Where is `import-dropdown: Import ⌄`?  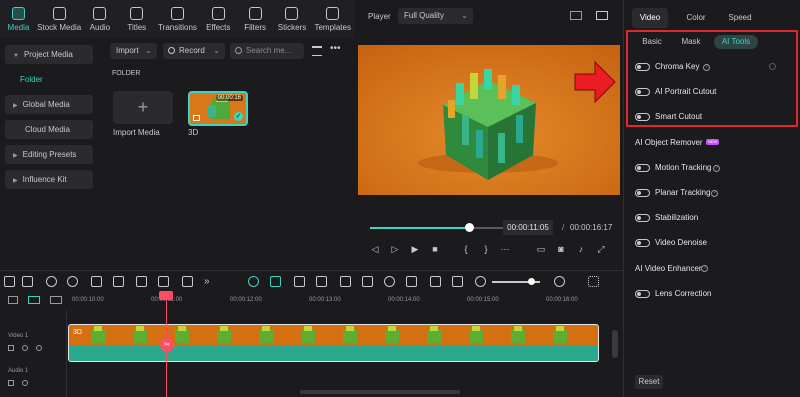
import-dropdown: Import ⌄ is located at coordinates (133, 51).